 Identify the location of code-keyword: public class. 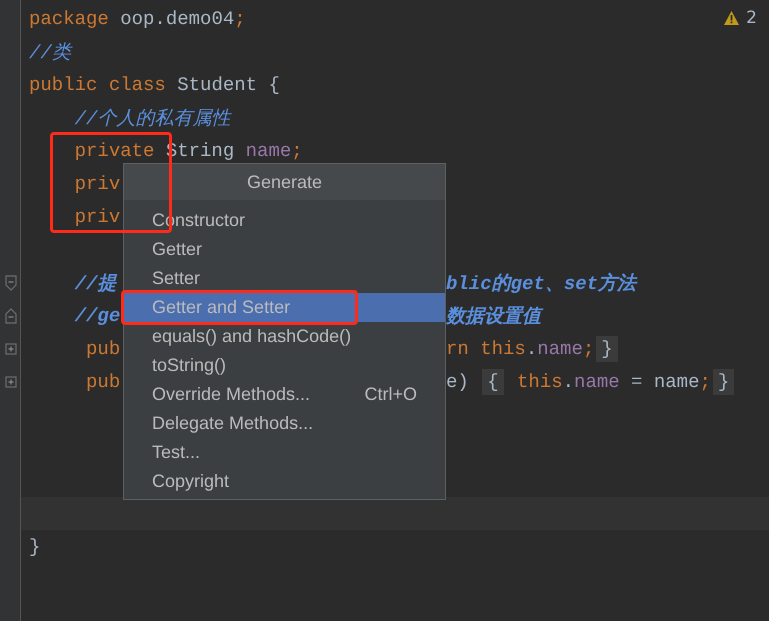
(98, 85).